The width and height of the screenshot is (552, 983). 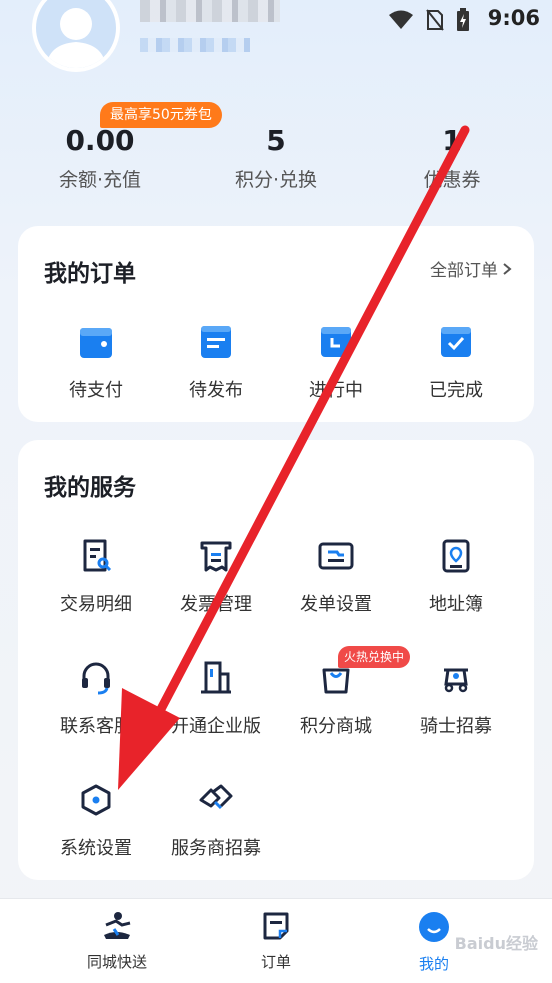 What do you see at coordinates (216, 848) in the screenshot?
I see `service-item-label: 服务商招募` at bounding box center [216, 848].